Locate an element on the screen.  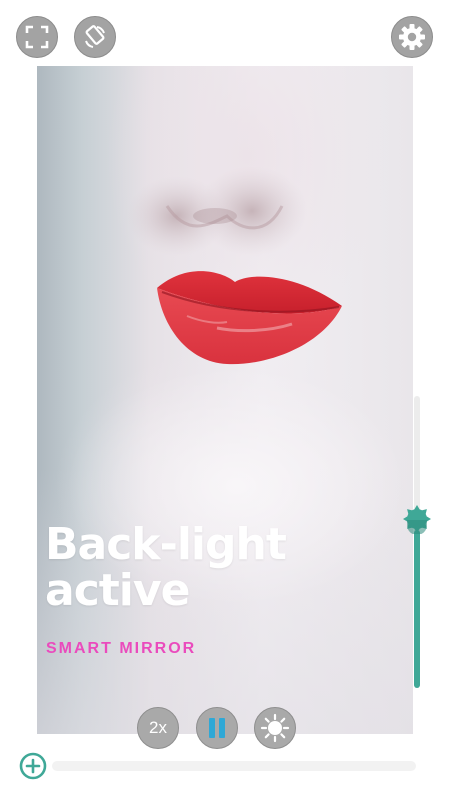
gear-icon is located at coordinates (412, 37).